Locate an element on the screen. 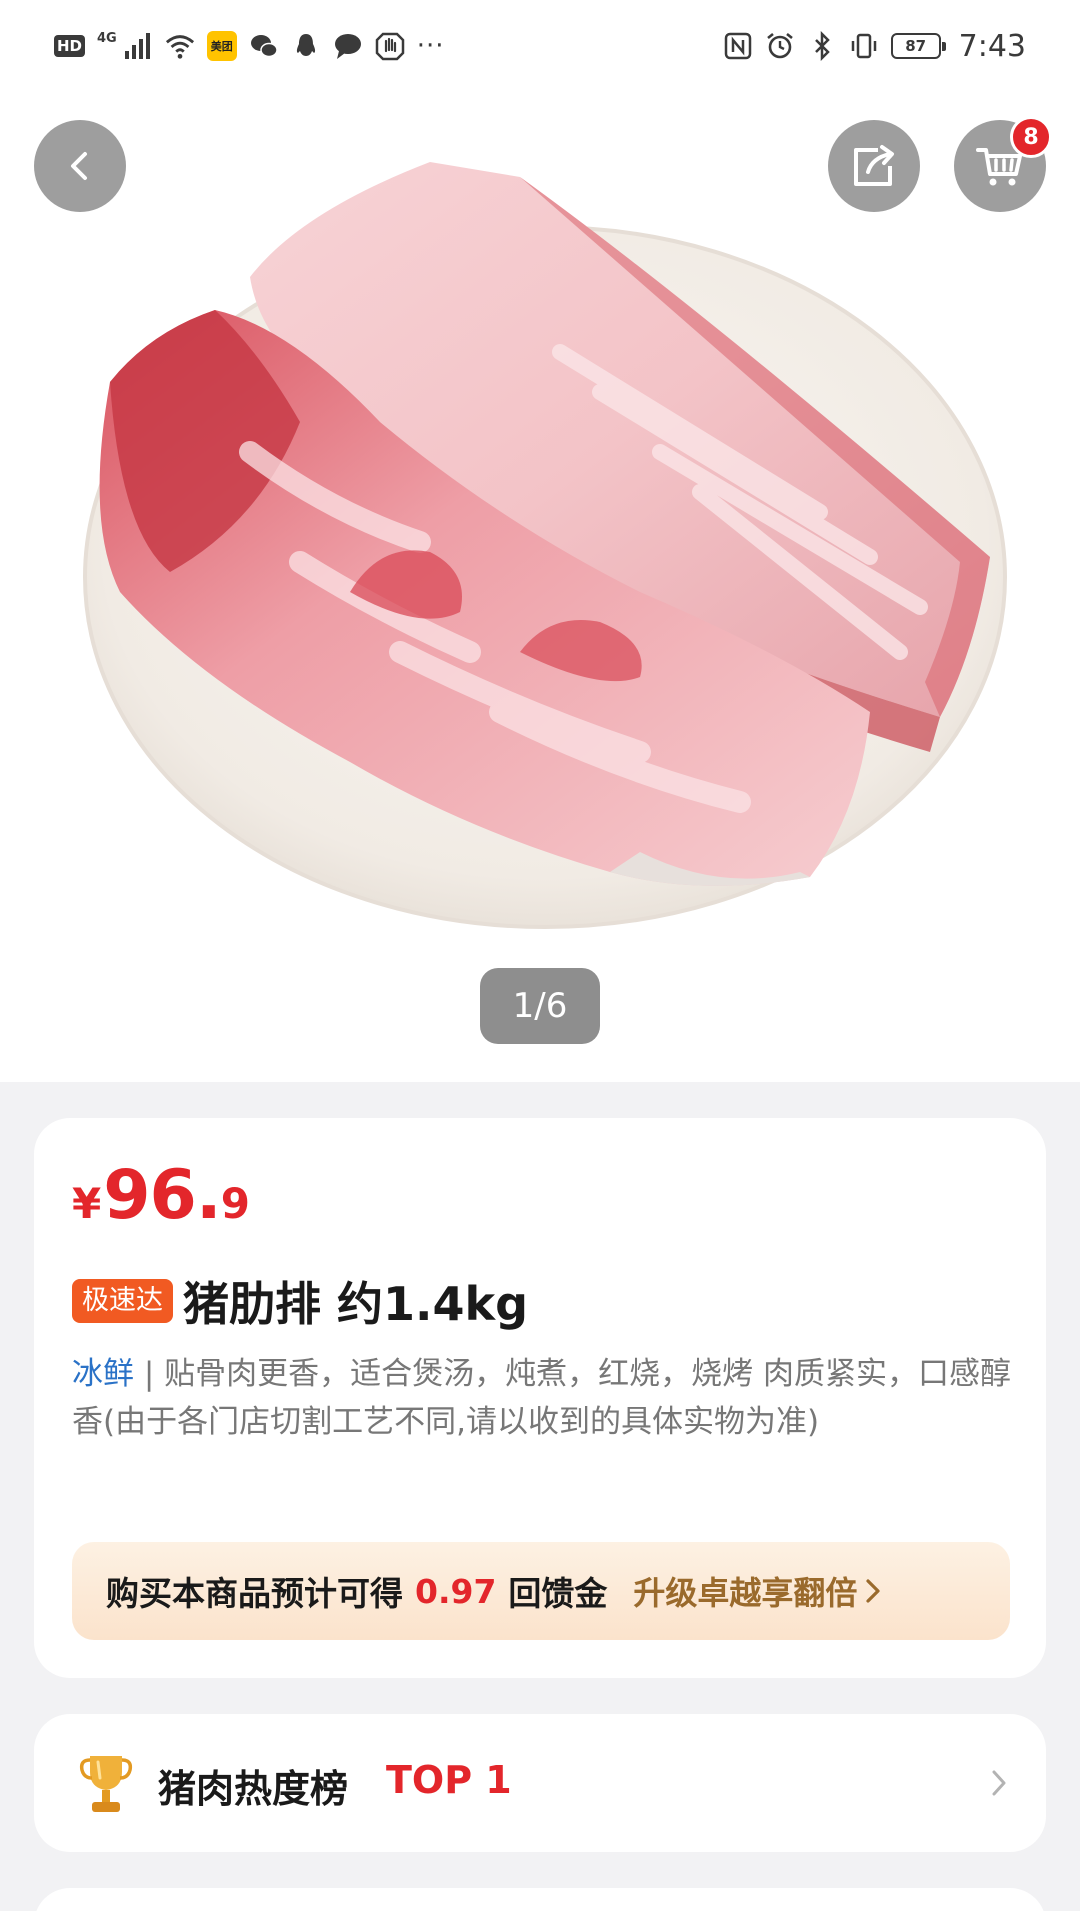 This screenshot has height=1911, width=1080. ranking-label: 猪肉热度榜 is located at coordinates (253, 1789).